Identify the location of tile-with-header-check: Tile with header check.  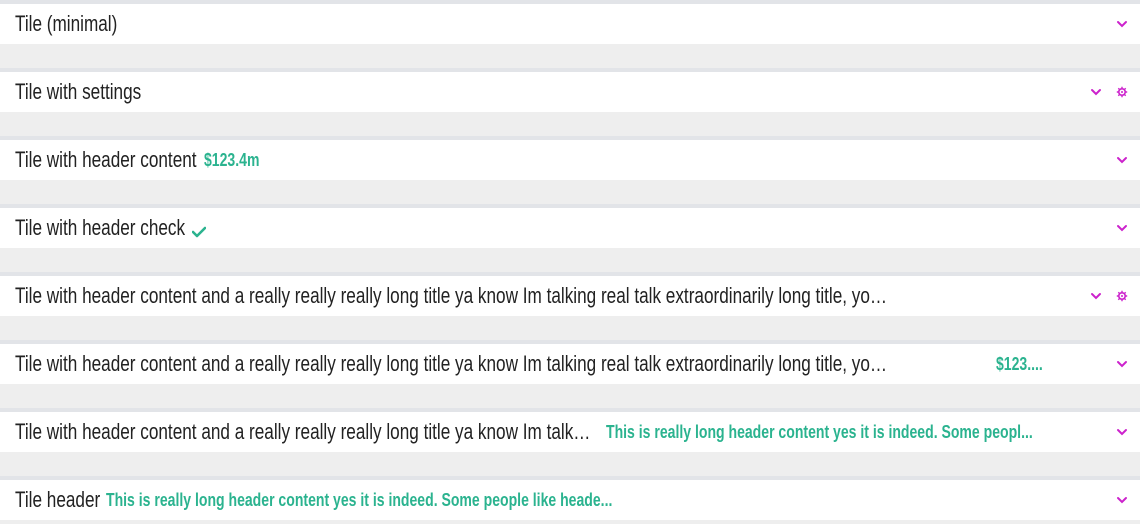
(570, 226).